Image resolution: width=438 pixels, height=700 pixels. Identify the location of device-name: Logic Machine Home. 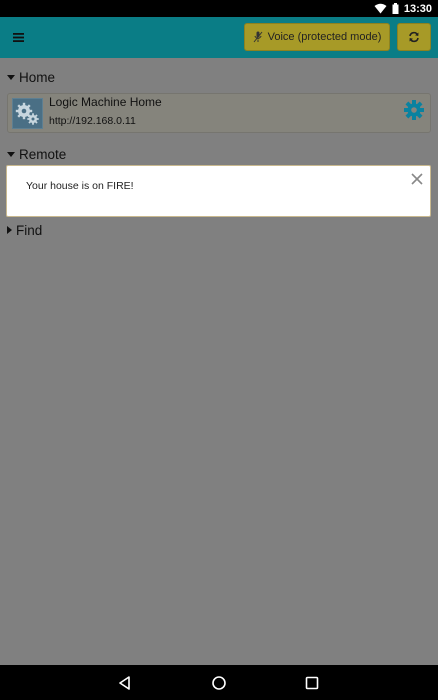
(105, 102).